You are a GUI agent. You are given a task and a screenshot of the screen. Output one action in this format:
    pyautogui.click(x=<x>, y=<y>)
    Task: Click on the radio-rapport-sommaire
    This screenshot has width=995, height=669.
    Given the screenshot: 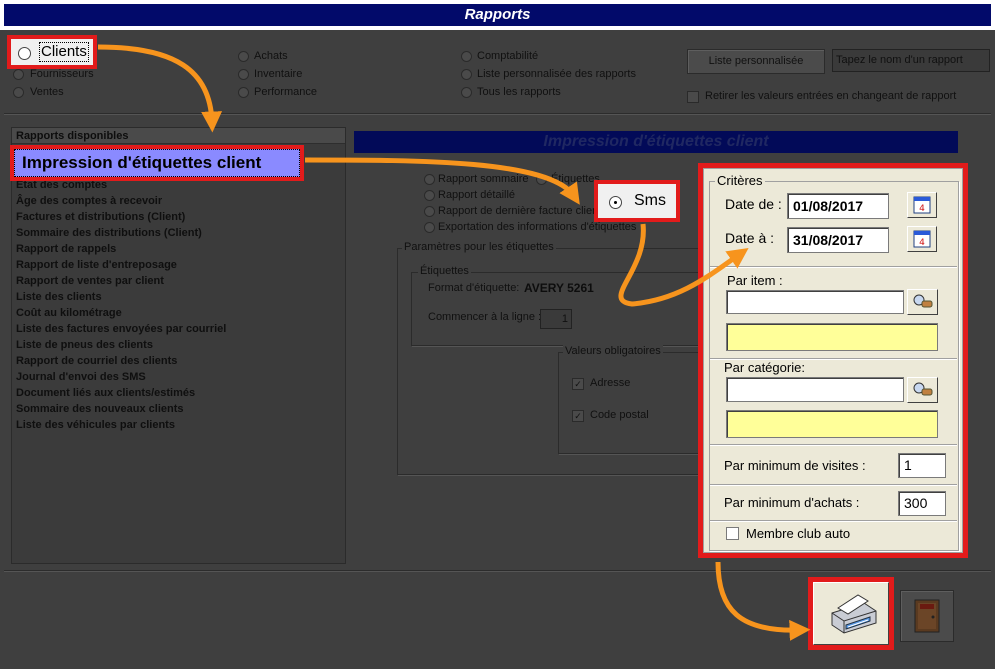 What is the action you would take?
    pyautogui.click(x=429, y=179)
    